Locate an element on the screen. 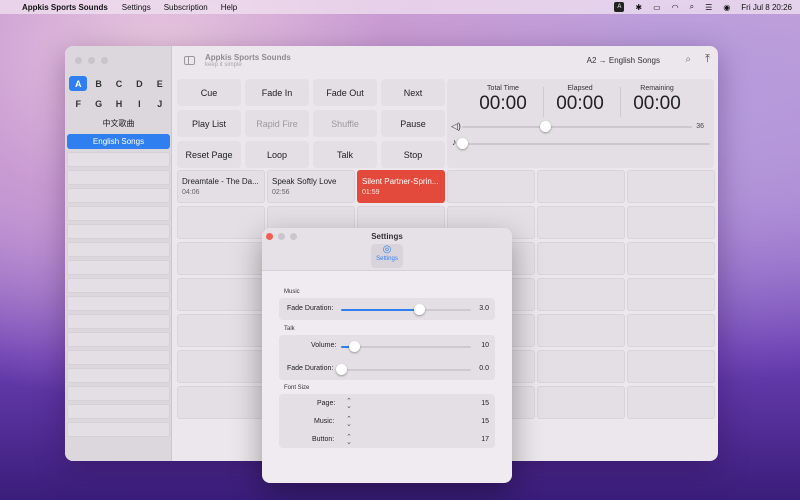 The width and height of the screenshot is (800, 500). zoom-window-button is located at coordinates (104, 60).